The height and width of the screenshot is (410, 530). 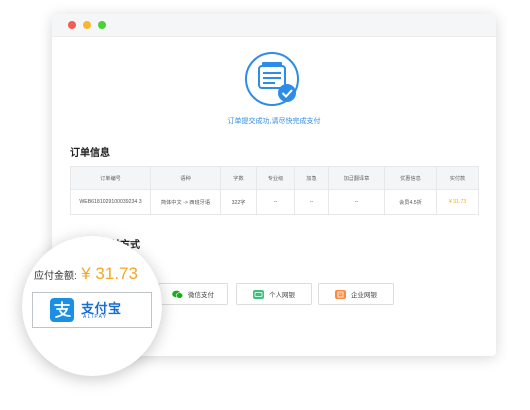 What do you see at coordinates (201, 295) in the screenshot?
I see `wechat-pay-label: 微信支付` at bounding box center [201, 295].